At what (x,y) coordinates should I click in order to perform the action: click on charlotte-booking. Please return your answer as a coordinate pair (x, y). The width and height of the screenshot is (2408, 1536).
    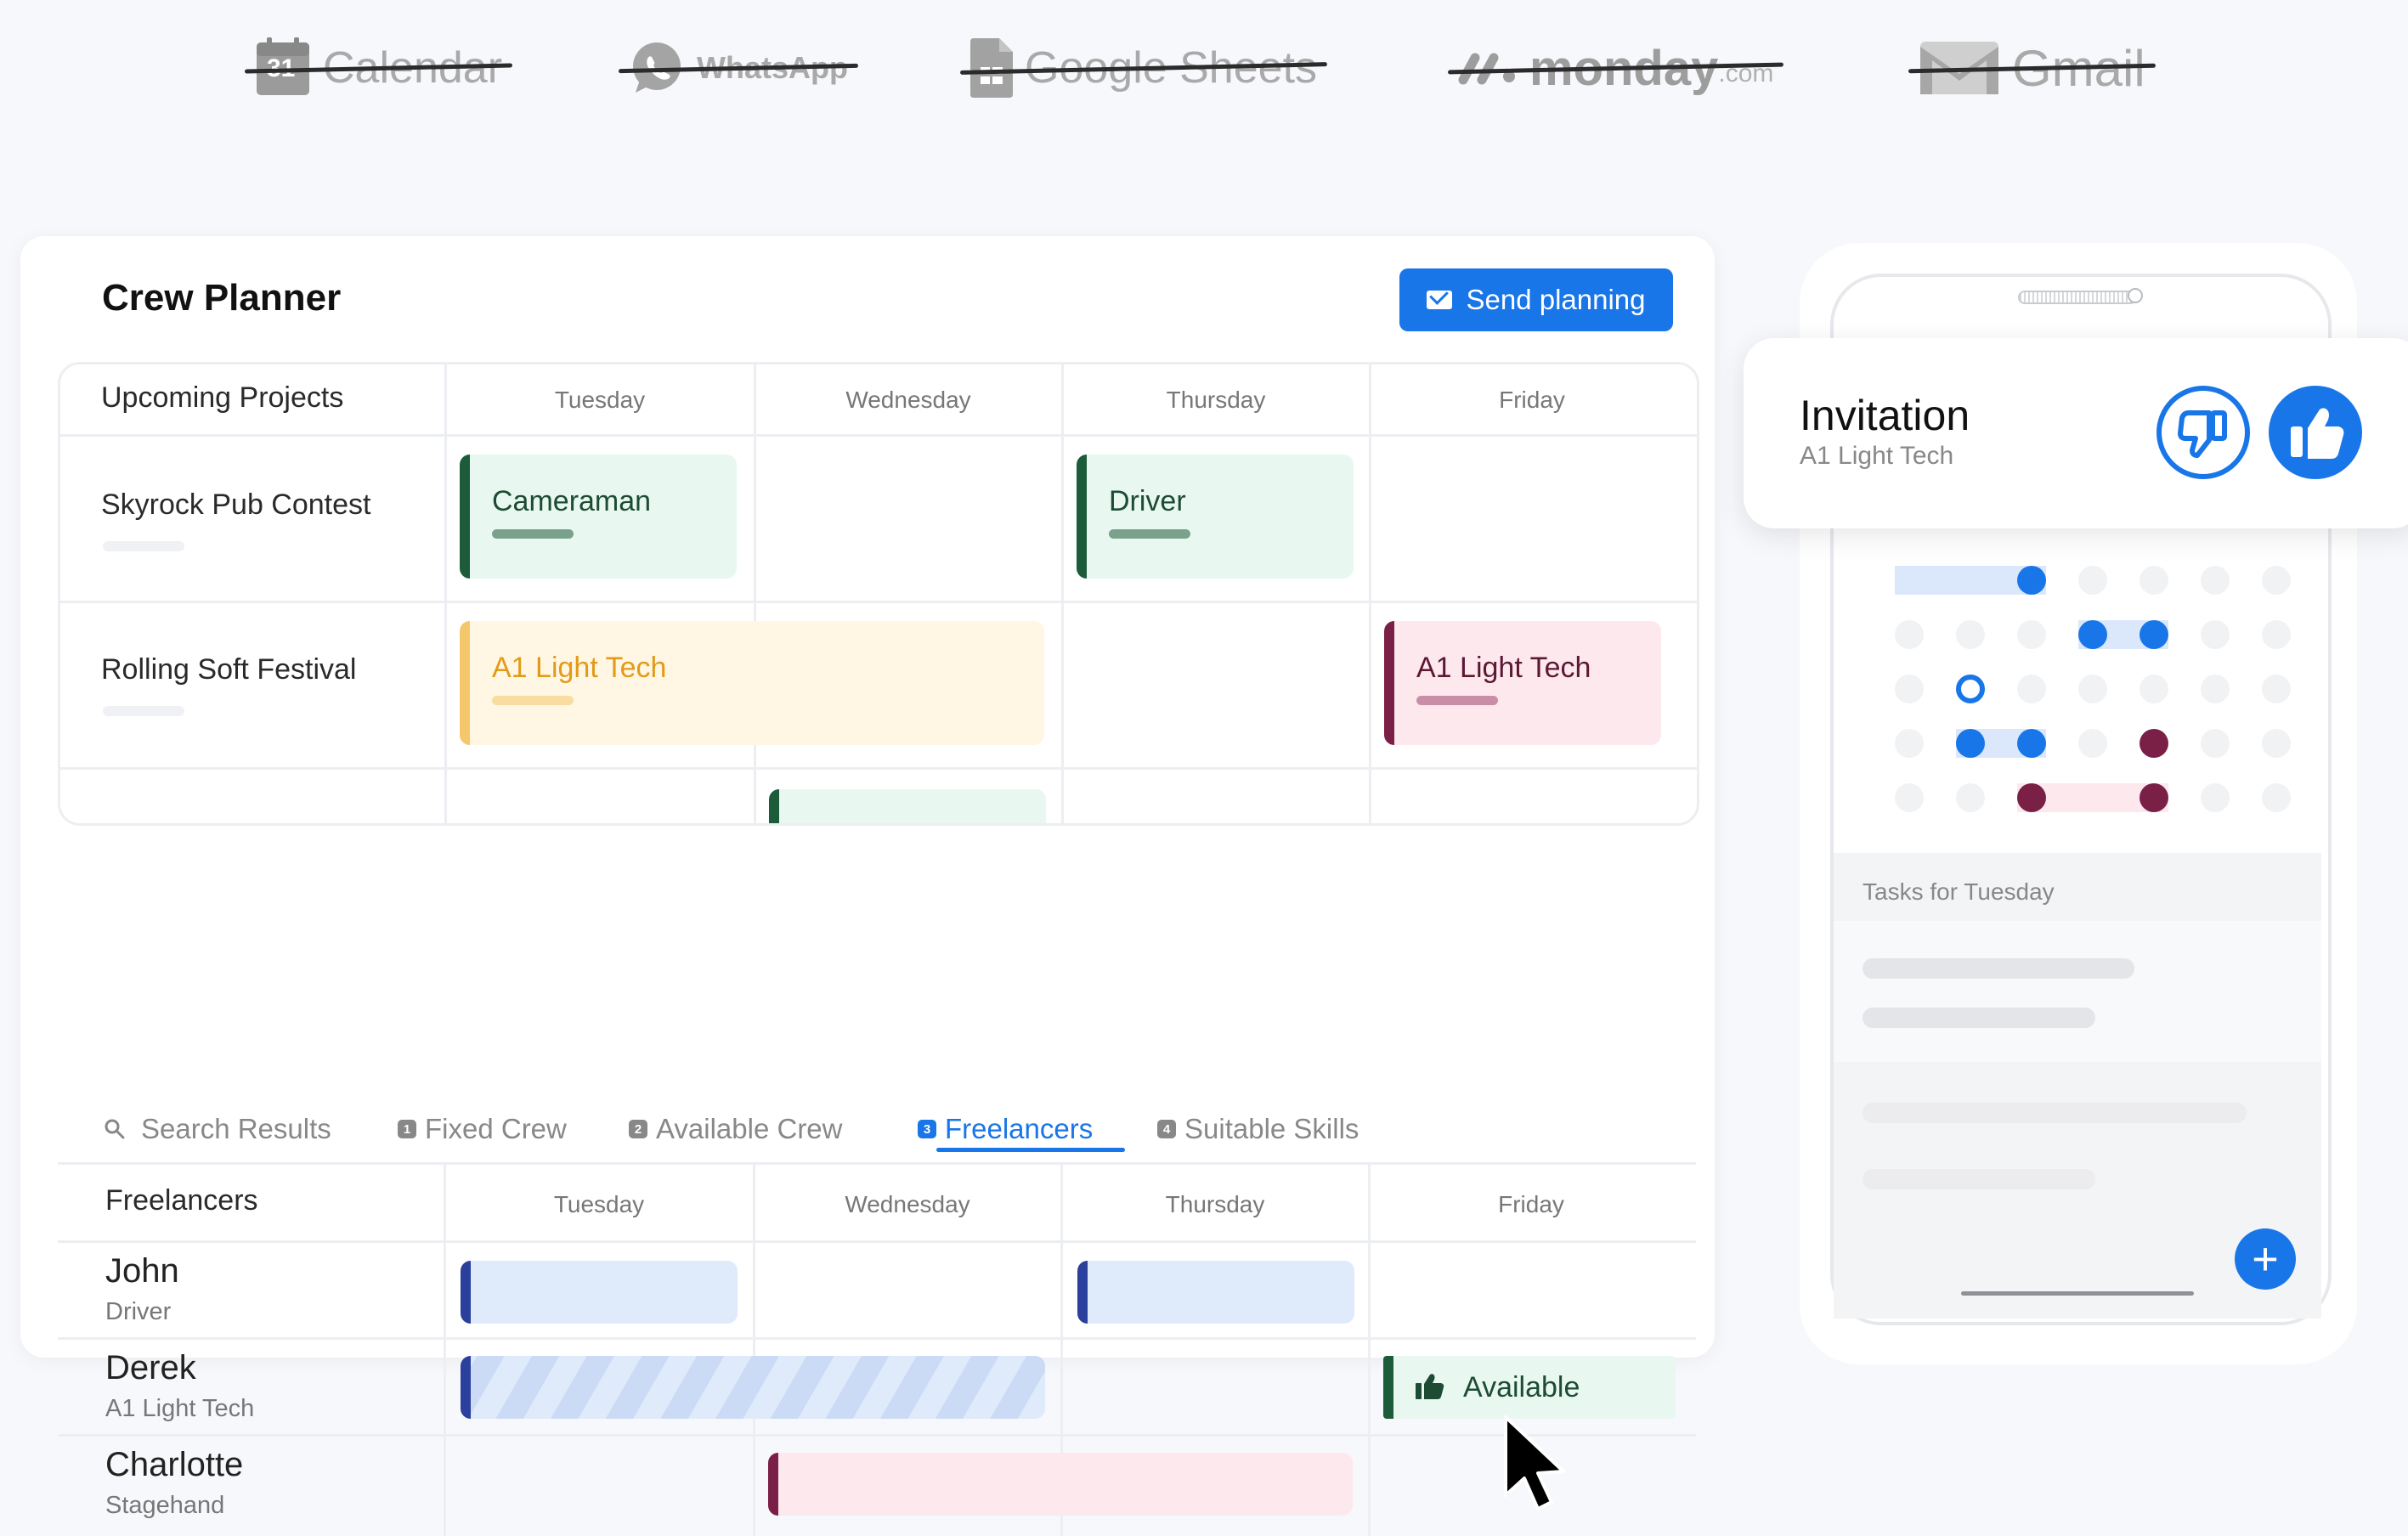
    Looking at the image, I should click on (1060, 1484).